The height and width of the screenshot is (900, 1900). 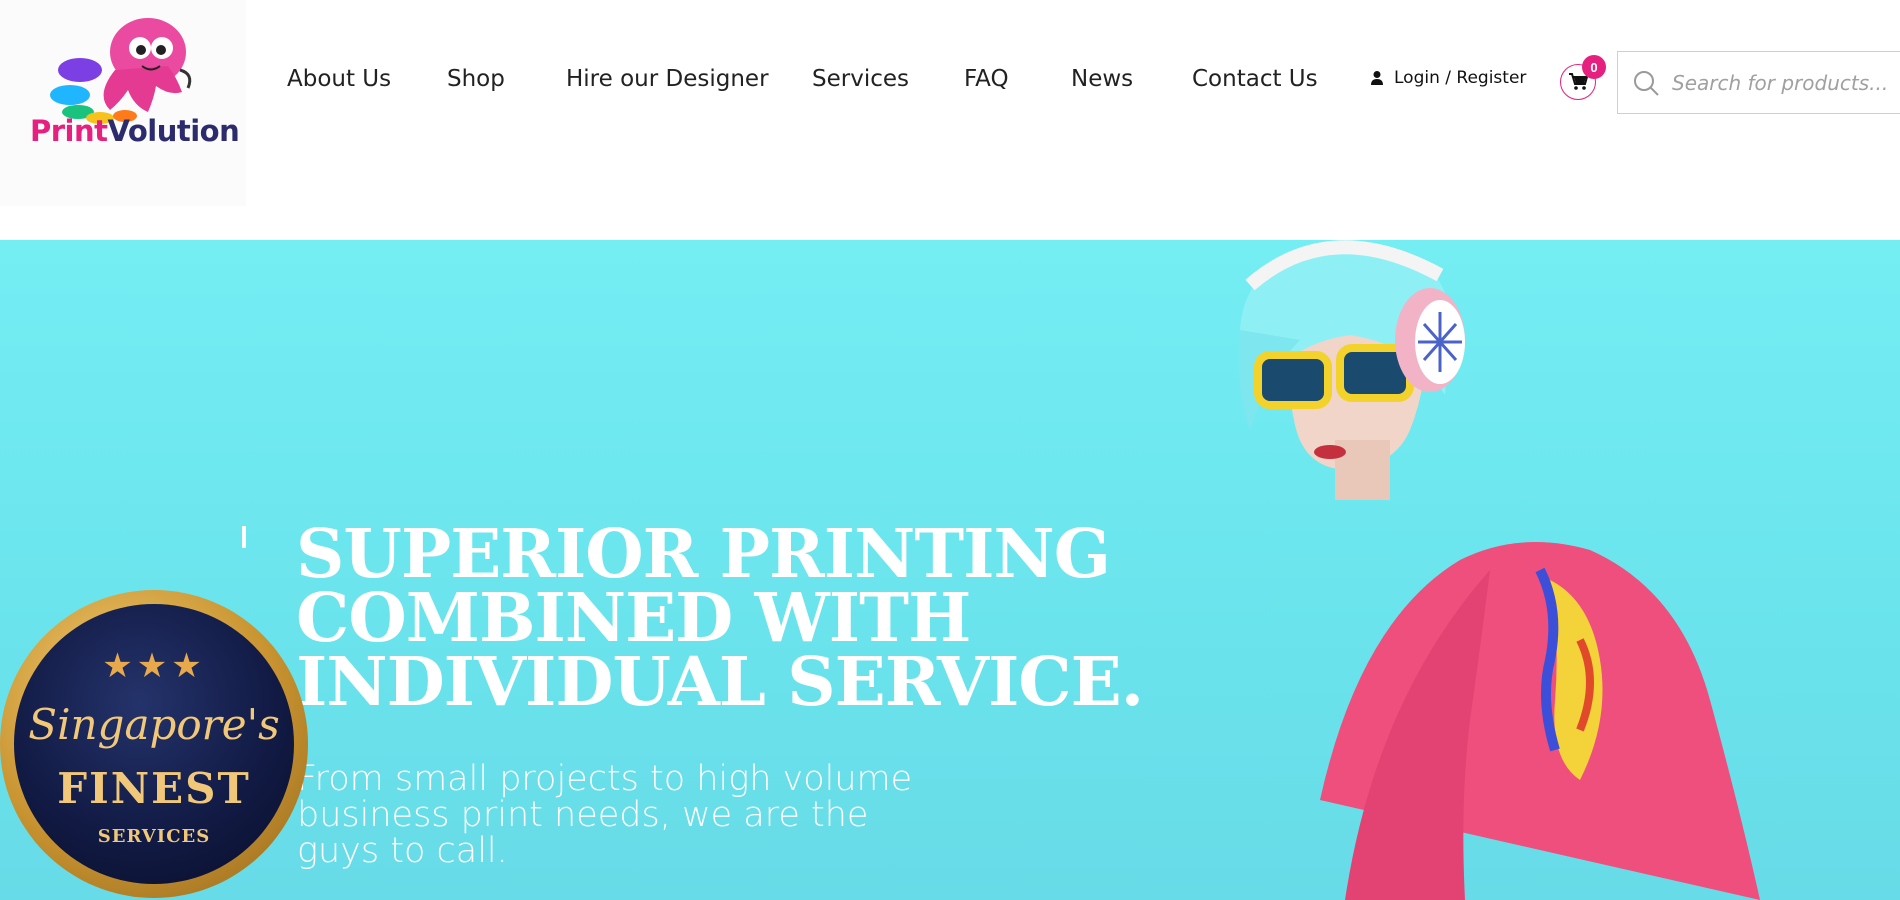 I want to click on hero-subtitle-line-3: guys to call., so click(x=402, y=851).